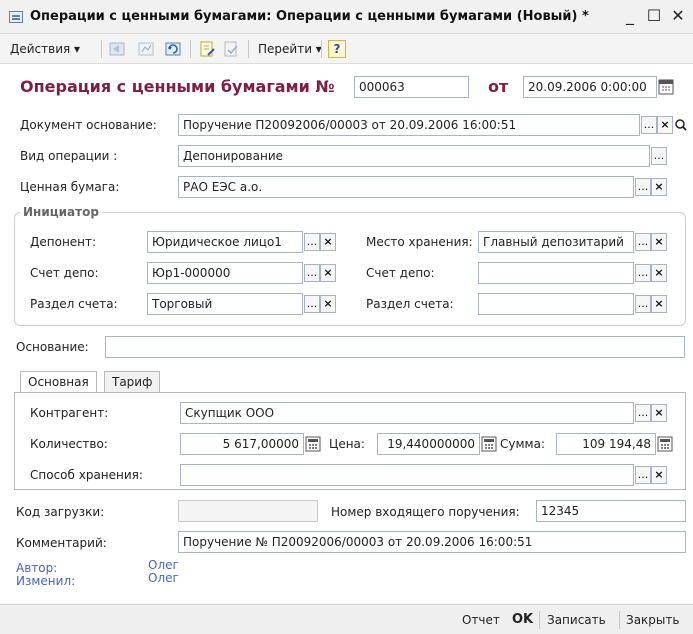 This screenshot has width=693, height=634. I want to click on goto-menu-button: Перейти ▾, so click(290, 49).